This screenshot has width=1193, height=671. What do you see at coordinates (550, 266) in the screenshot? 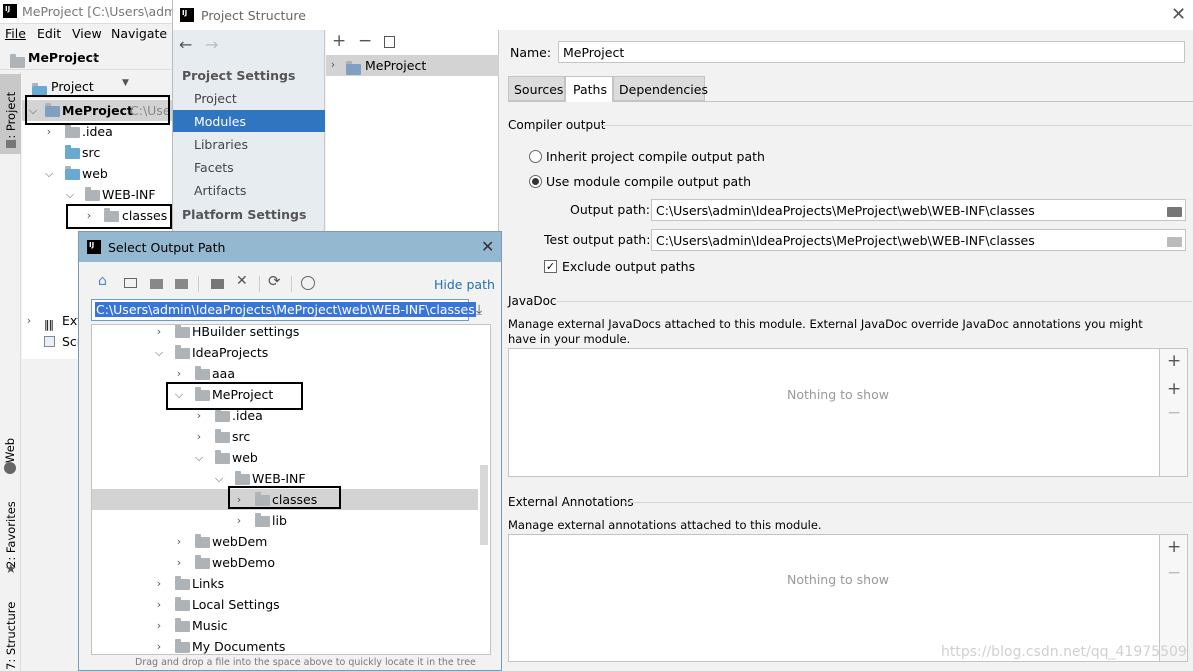
I see `exclude-checkbox: ✓` at bounding box center [550, 266].